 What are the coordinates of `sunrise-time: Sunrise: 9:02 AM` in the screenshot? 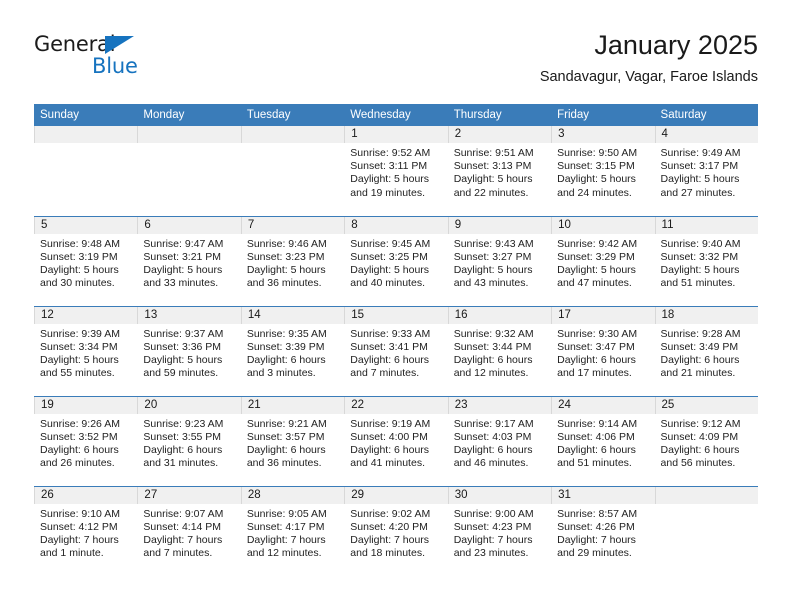 It's located at (390, 513).